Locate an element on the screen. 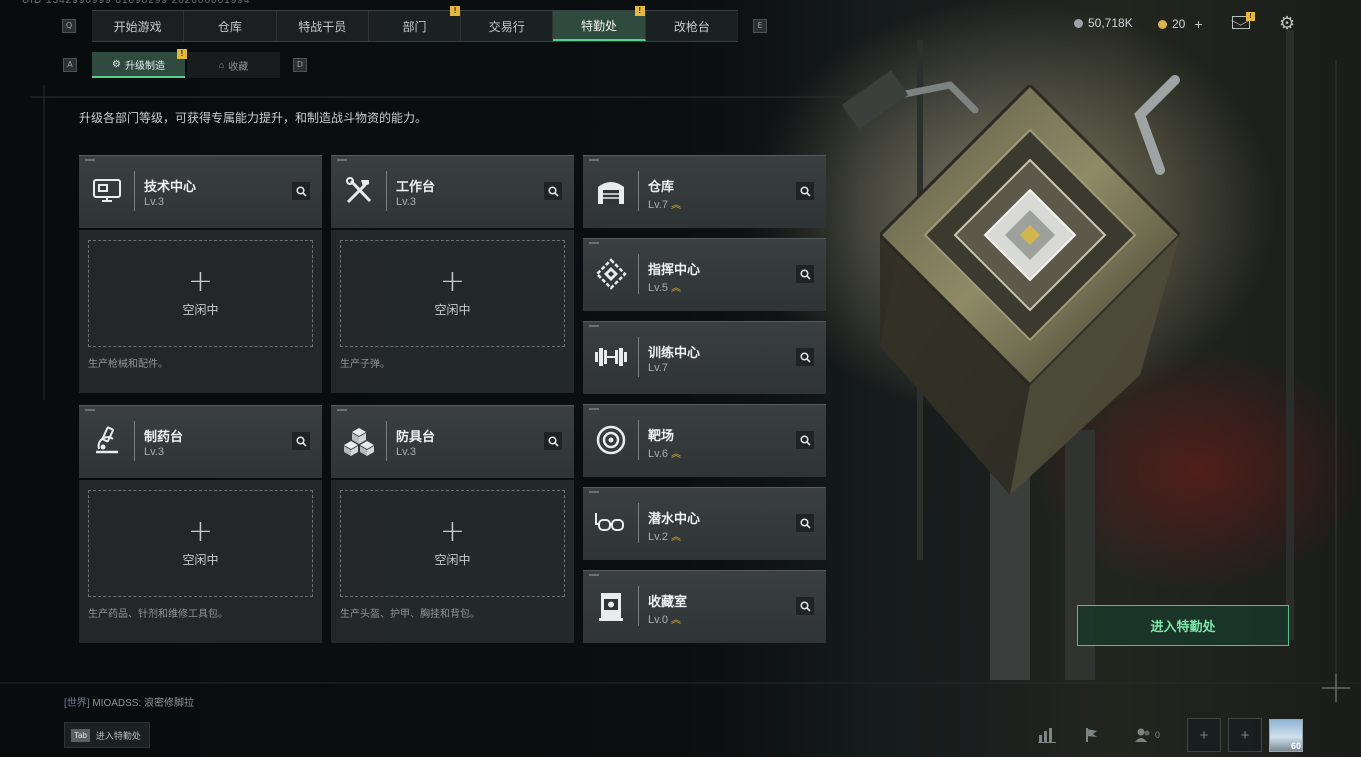 The height and width of the screenshot is (757, 1361). tab-label: 特勤处 is located at coordinates (599, 25).